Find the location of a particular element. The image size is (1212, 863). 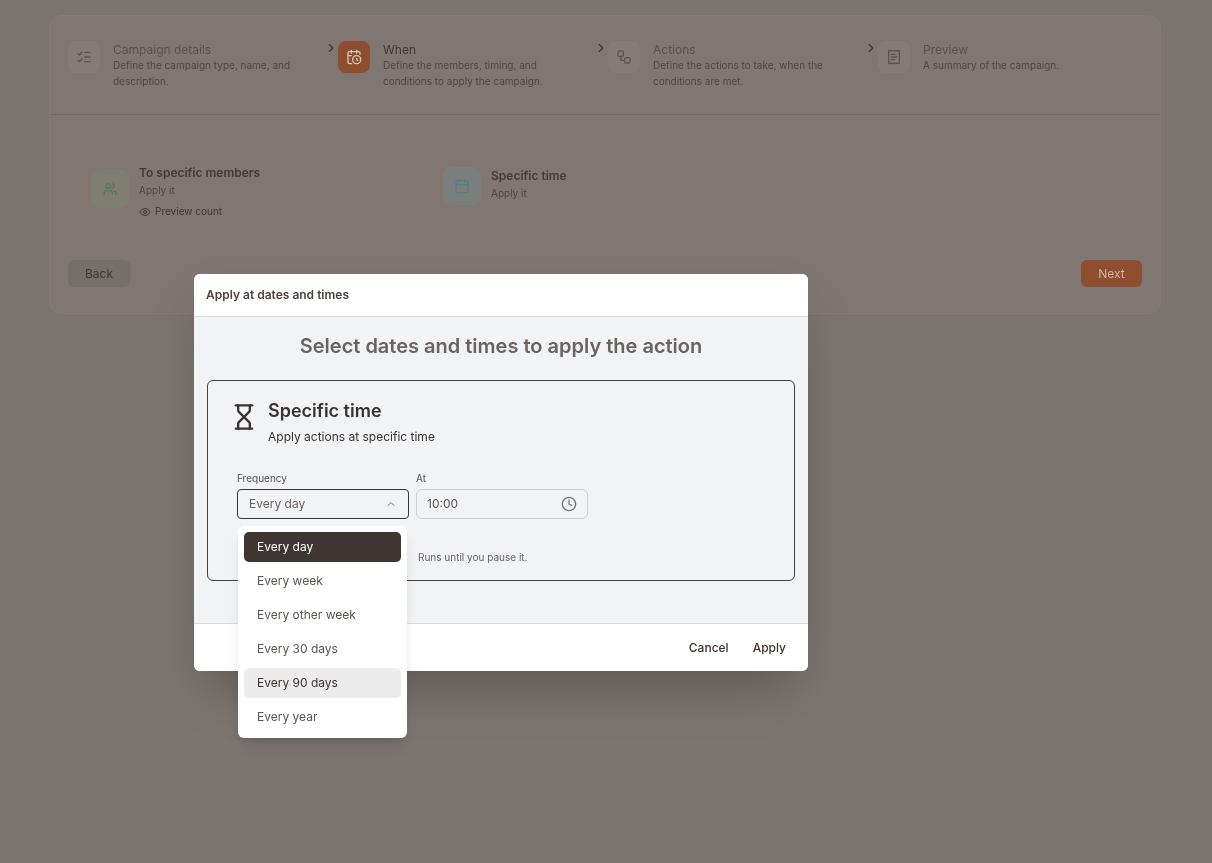

receipt-icon is located at coordinates (894, 57).